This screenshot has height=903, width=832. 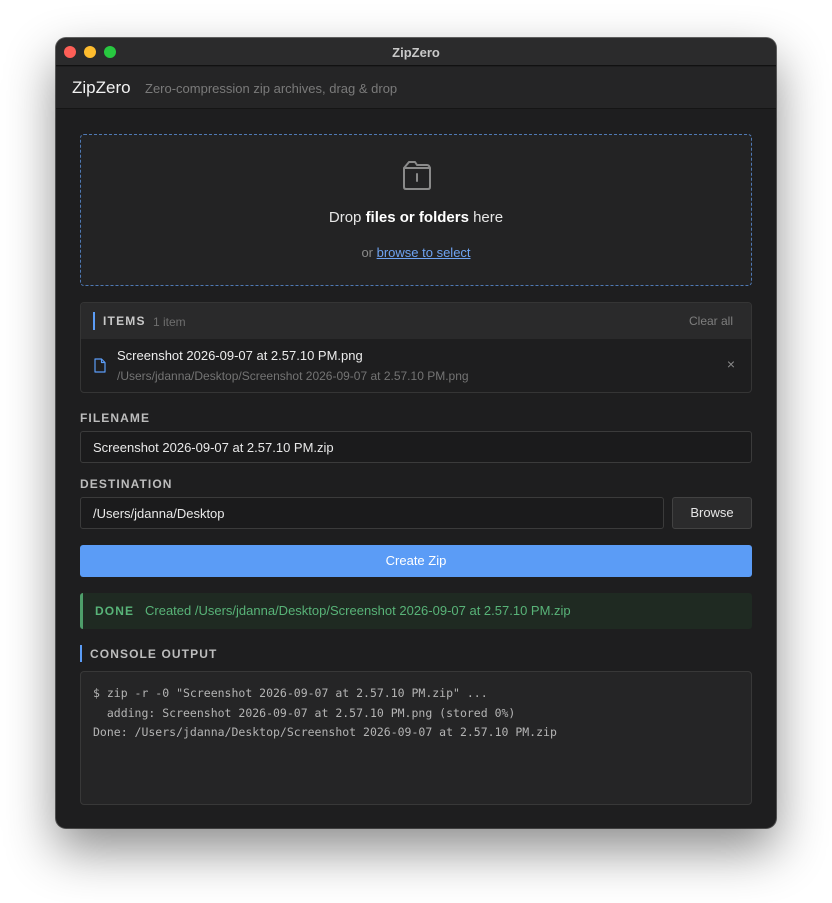 What do you see at coordinates (416, 447) in the screenshot?
I see `filename-field: Screenshot 2026-09-07 at 2.57.10 PM.zip` at bounding box center [416, 447].